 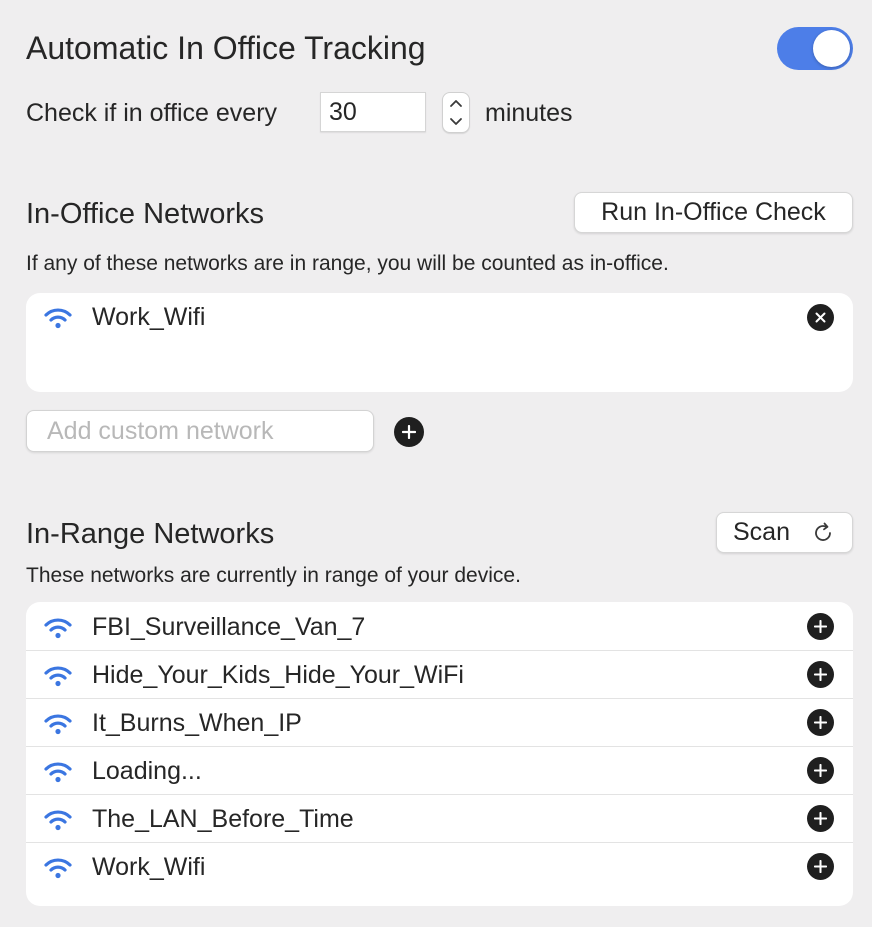 I want to click on interval-input, so click(x=373, y=112).